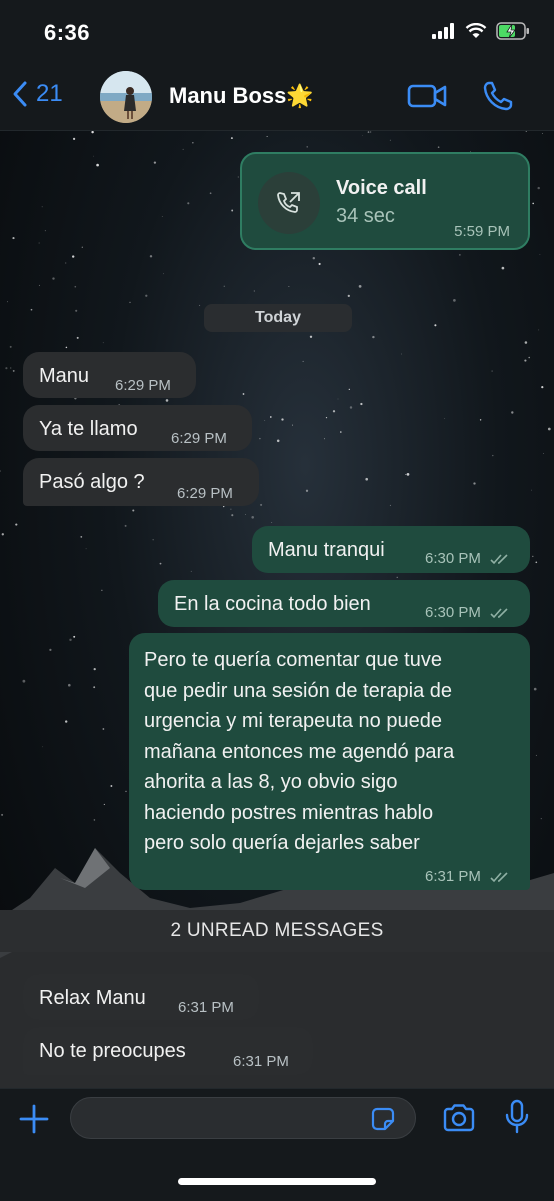 The height and width of the screenshot is (1201, 554). Describe the element at coordinates (383, 1119) in the screenshot. I see `sticker-icon` at that location.